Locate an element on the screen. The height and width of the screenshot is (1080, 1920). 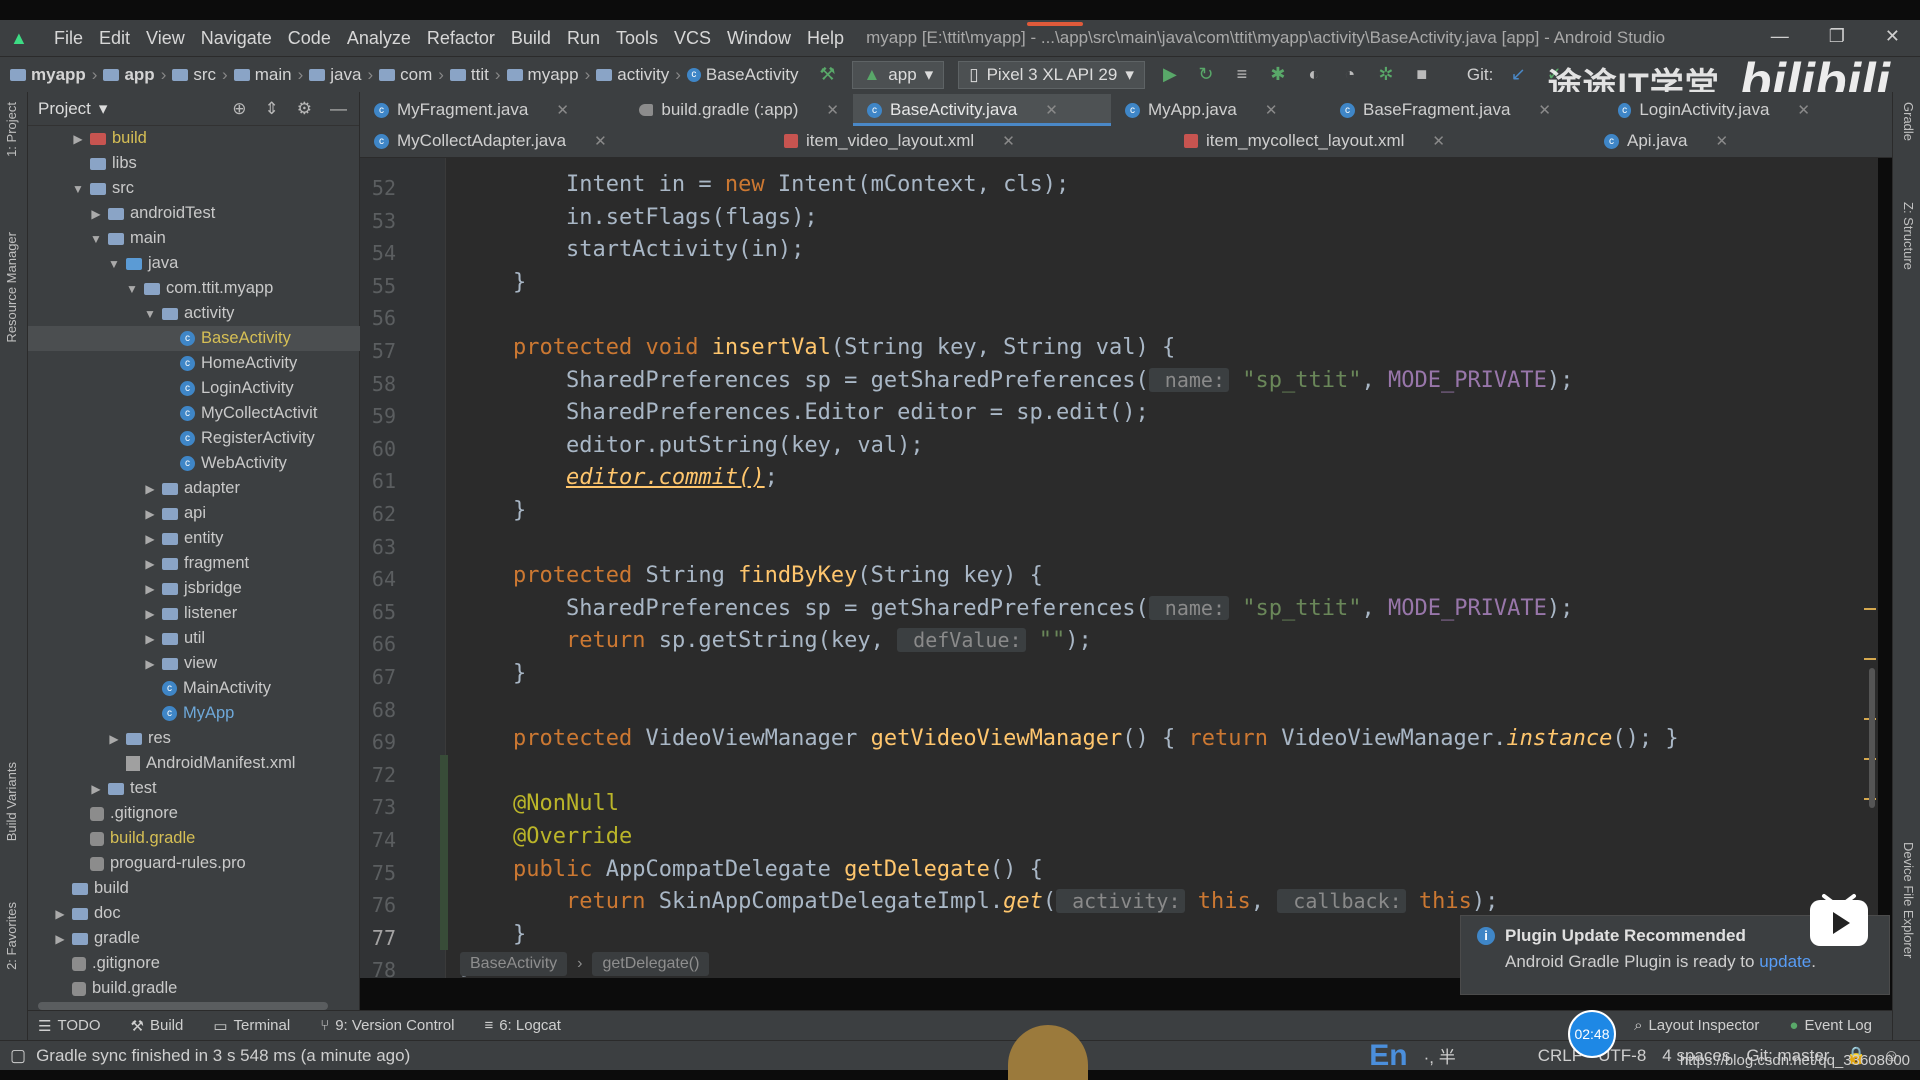
tree-item: build is located at coordinates (194, 888).